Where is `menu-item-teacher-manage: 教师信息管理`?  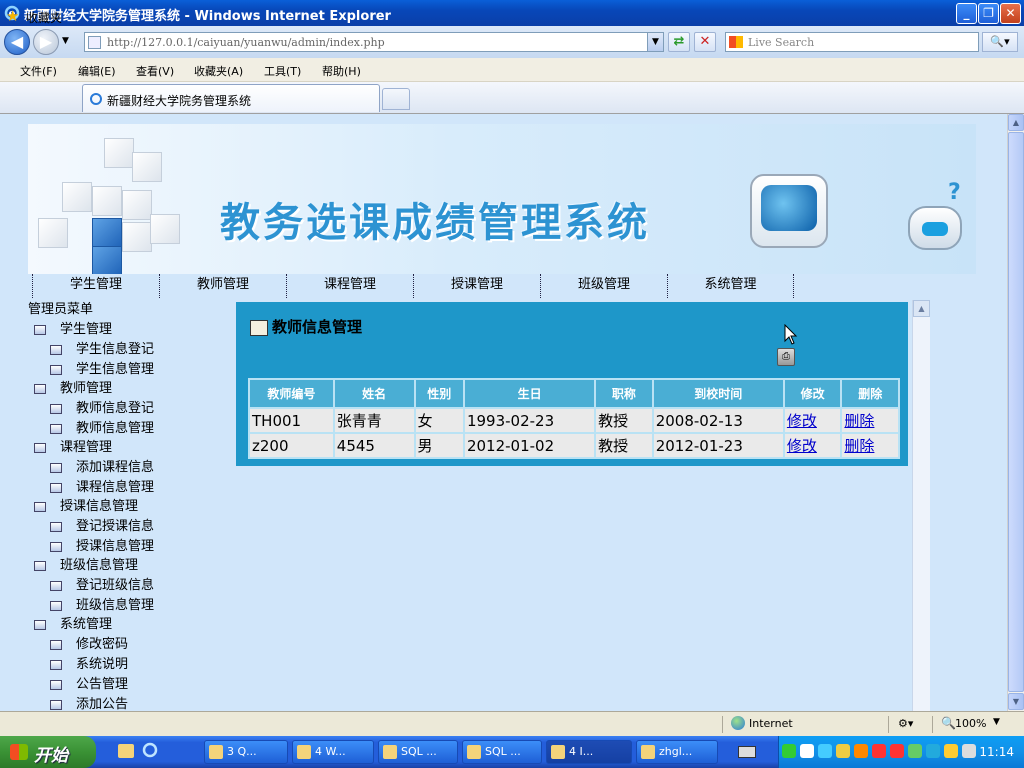
menu-item-teacher-manage: 教师信息管理 is located at coordinates (102, 426).